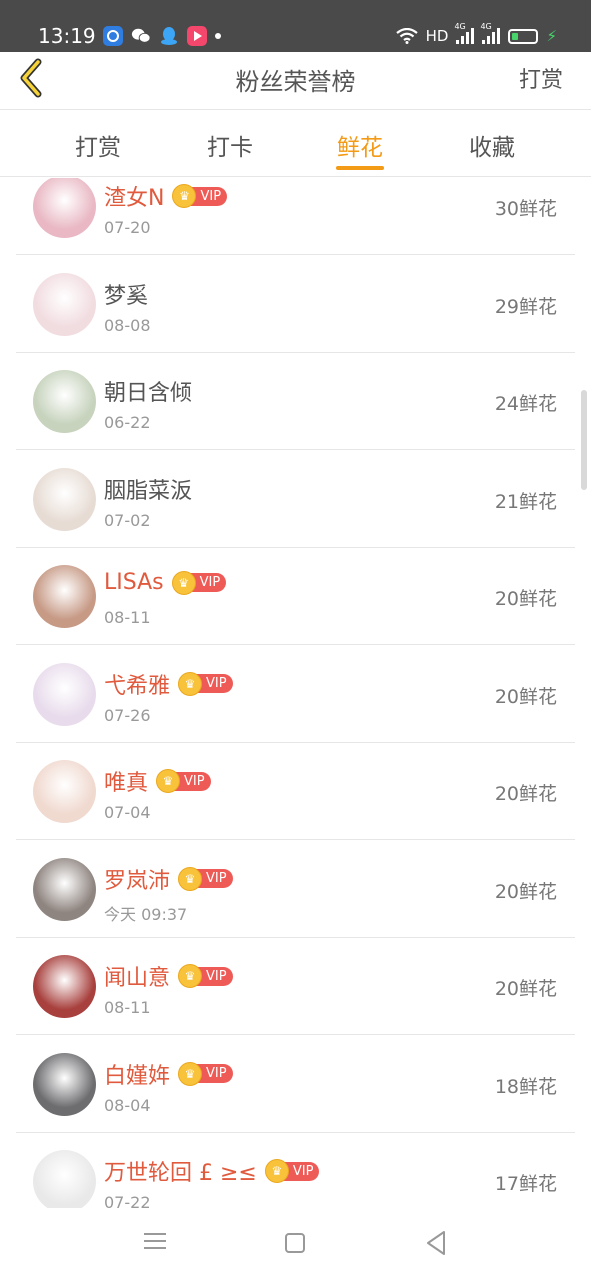 The image size is (591, 1280). I want to click on fan-date: 07-26, so click(127, 715).